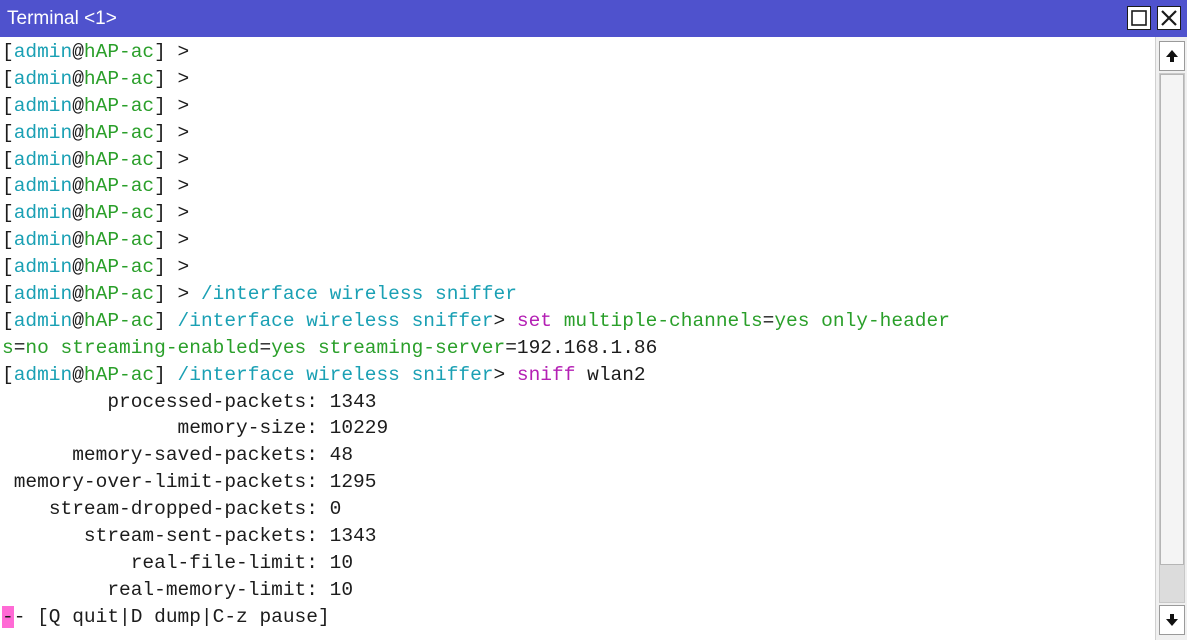 This screenshot has height=640, width=1187. Describe the element at coordinates (224, 562) in the screenshot. I see `stat-label: real-file-limit:` at that location.